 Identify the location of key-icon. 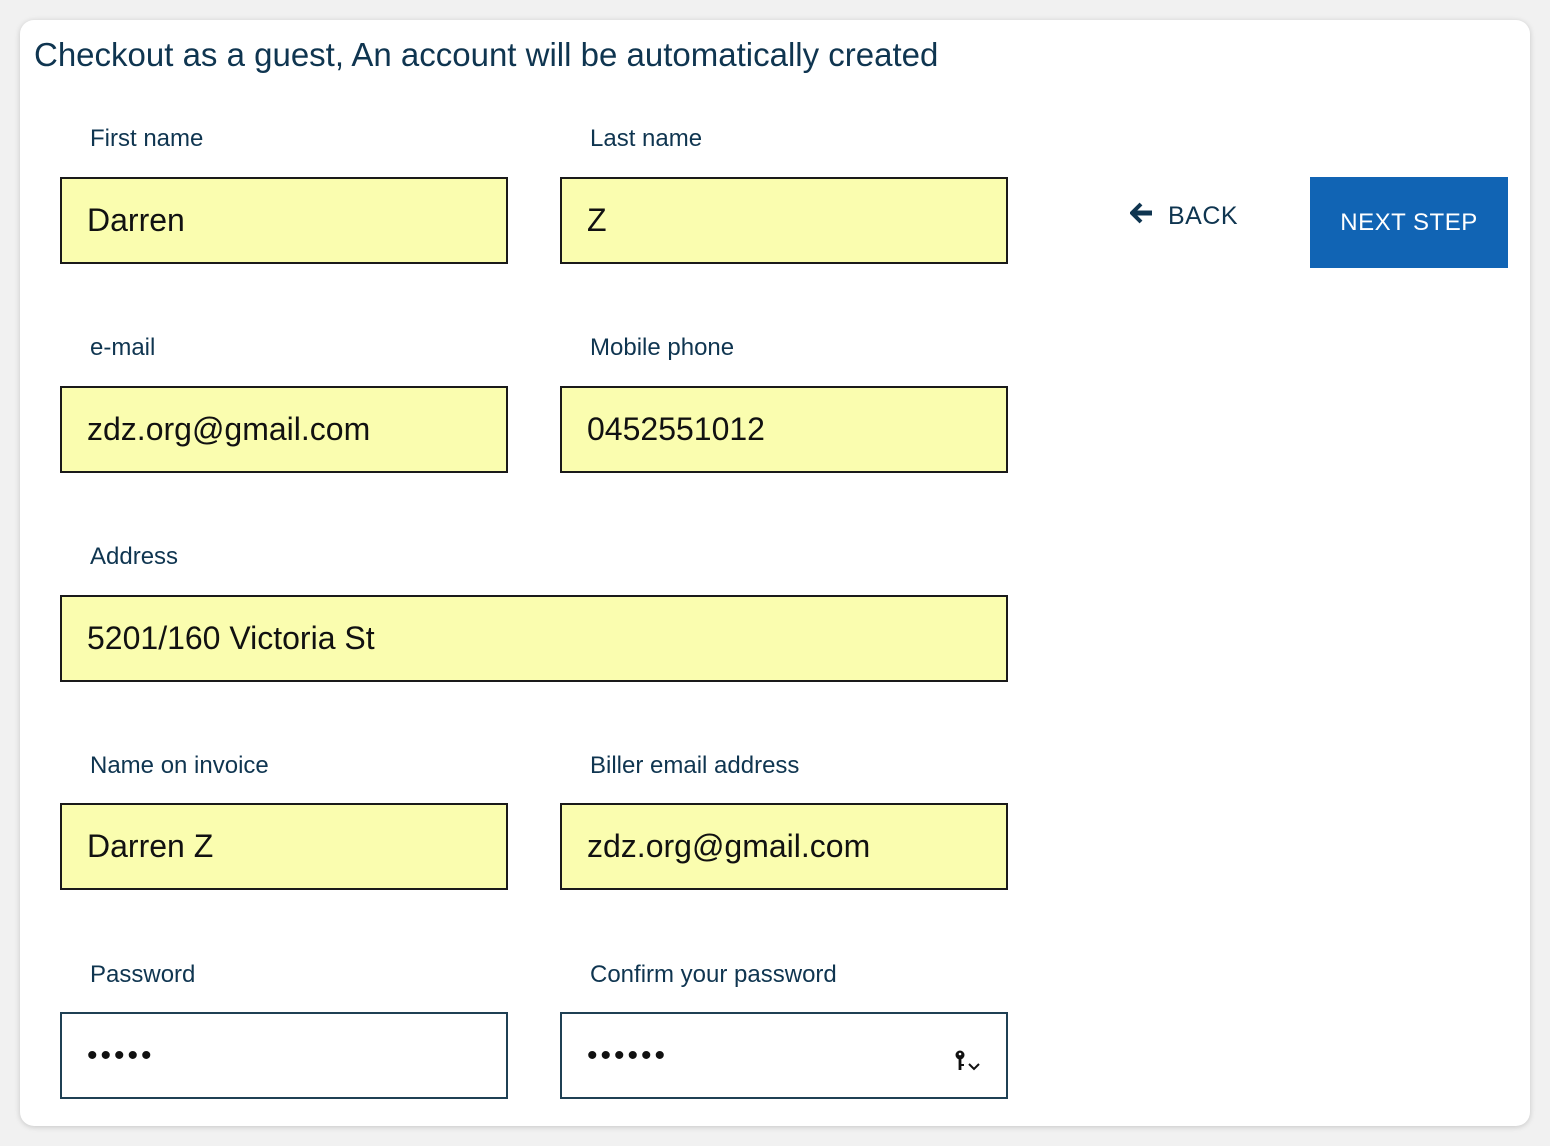
(960, 1063).